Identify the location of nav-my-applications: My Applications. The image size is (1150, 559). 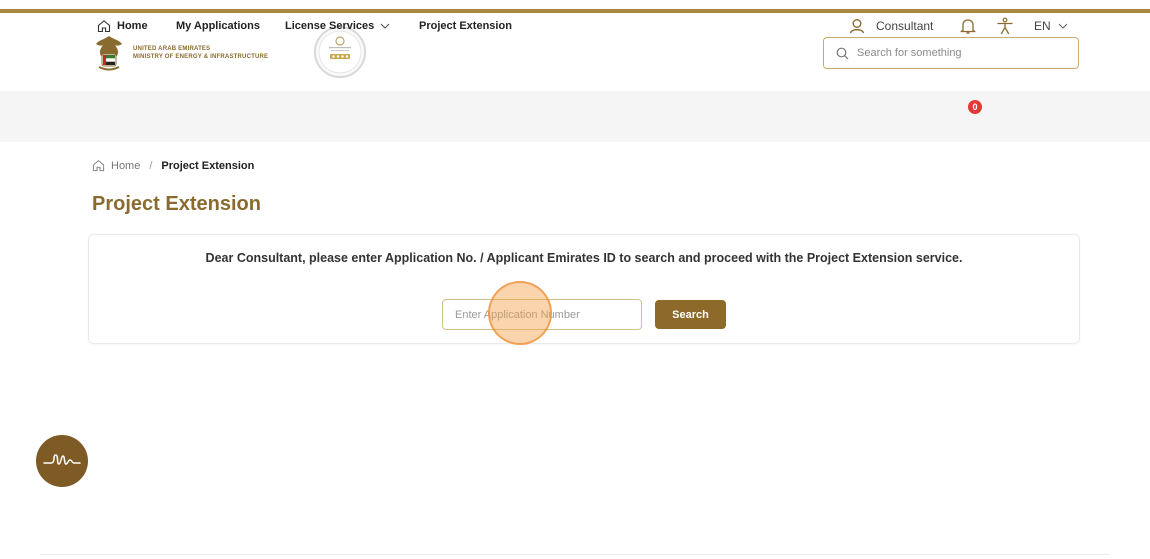
(218, 25).